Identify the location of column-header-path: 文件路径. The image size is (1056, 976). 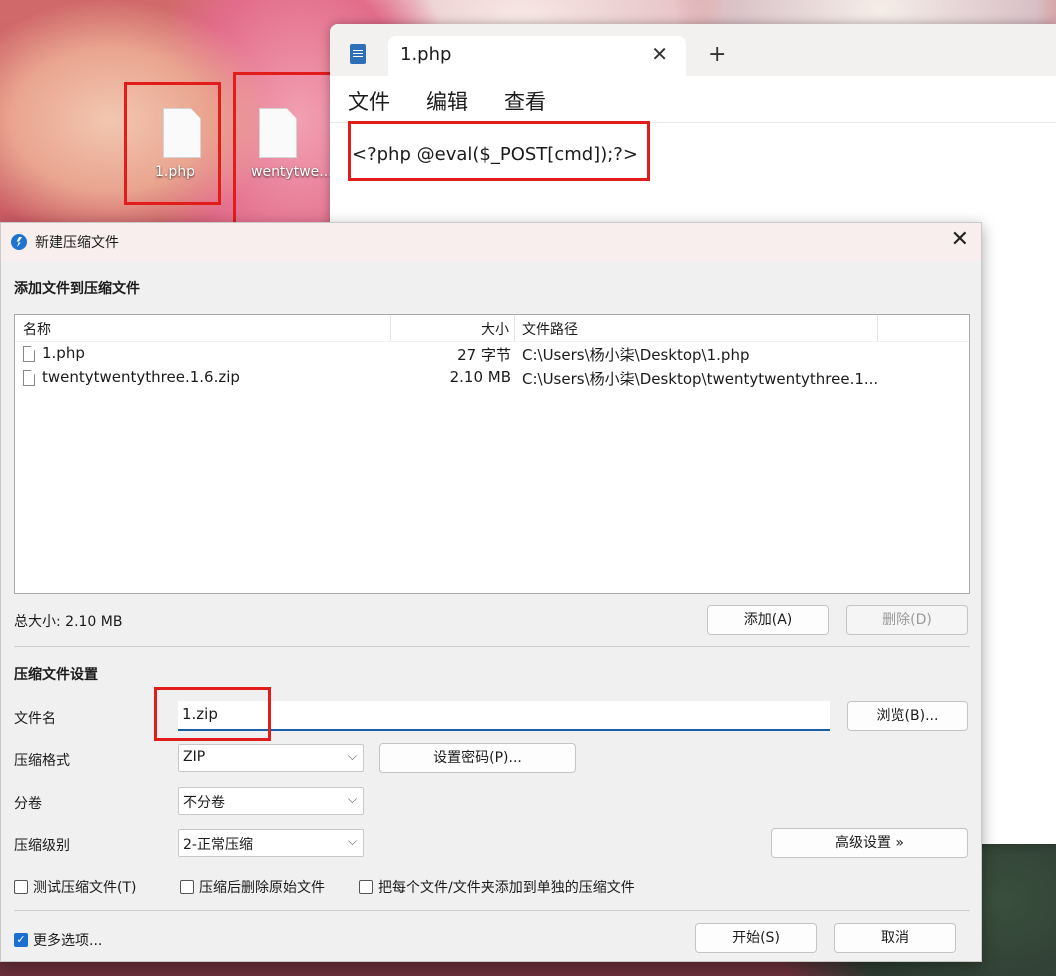
(550, 329).